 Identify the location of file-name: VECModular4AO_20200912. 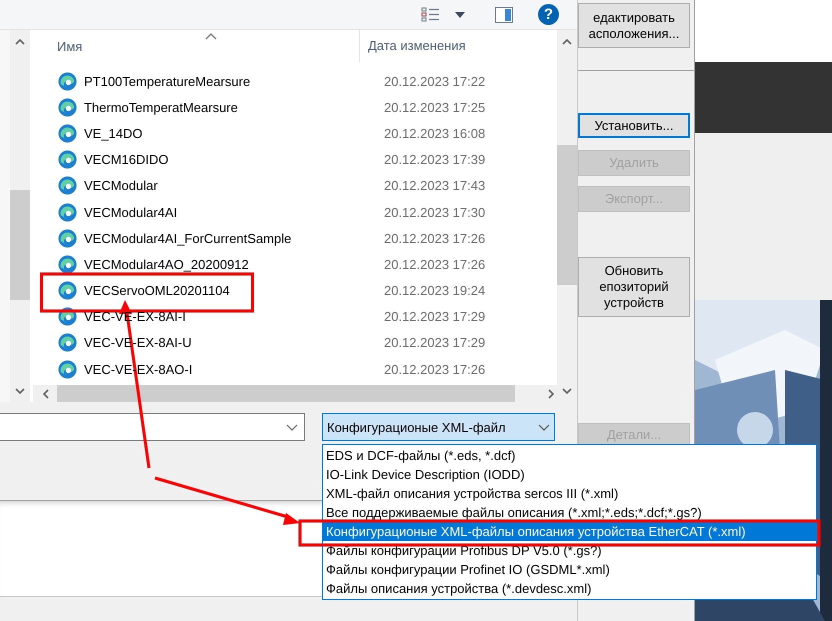
(229, 264).